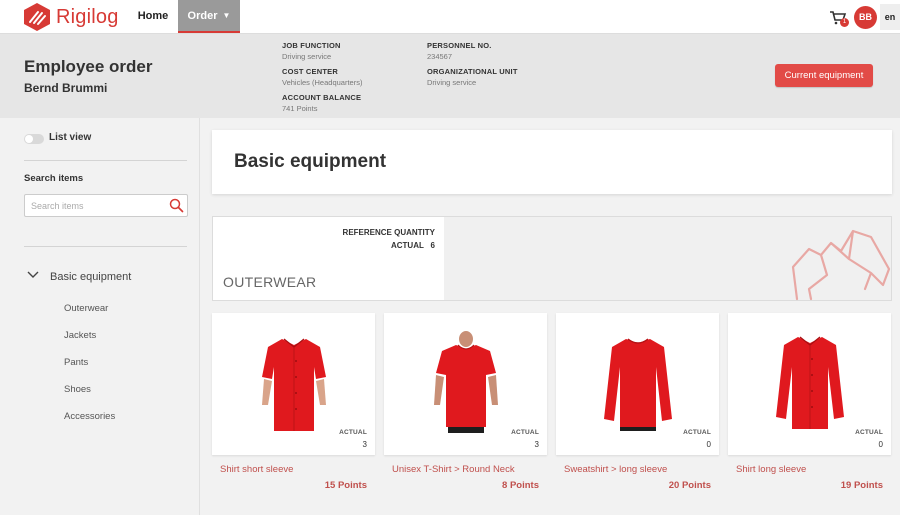 This screenshot has height=515, width=900. I want to click on product-points: 20 Points, so click(689, 485).